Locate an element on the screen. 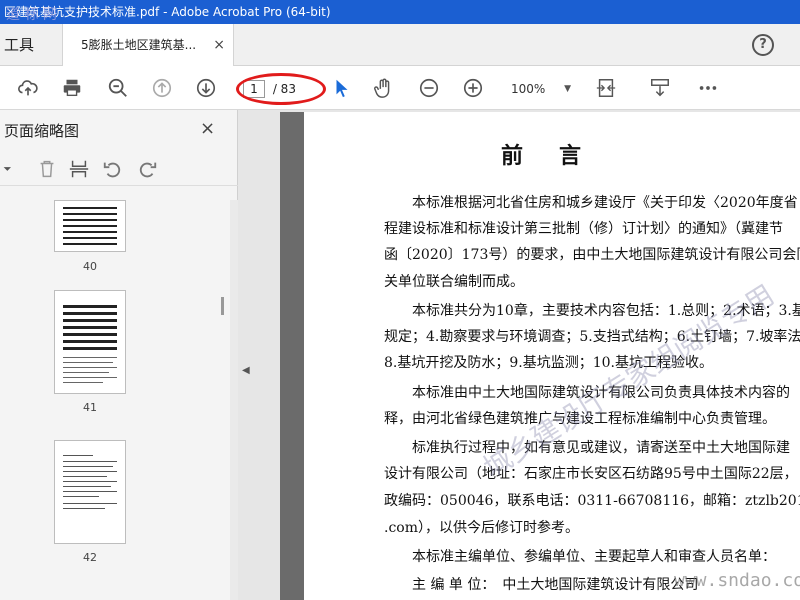 The height and width of the screenshot is (600, 800). collapse-panel-icon: ◀ is located at coordinates (246, 370).